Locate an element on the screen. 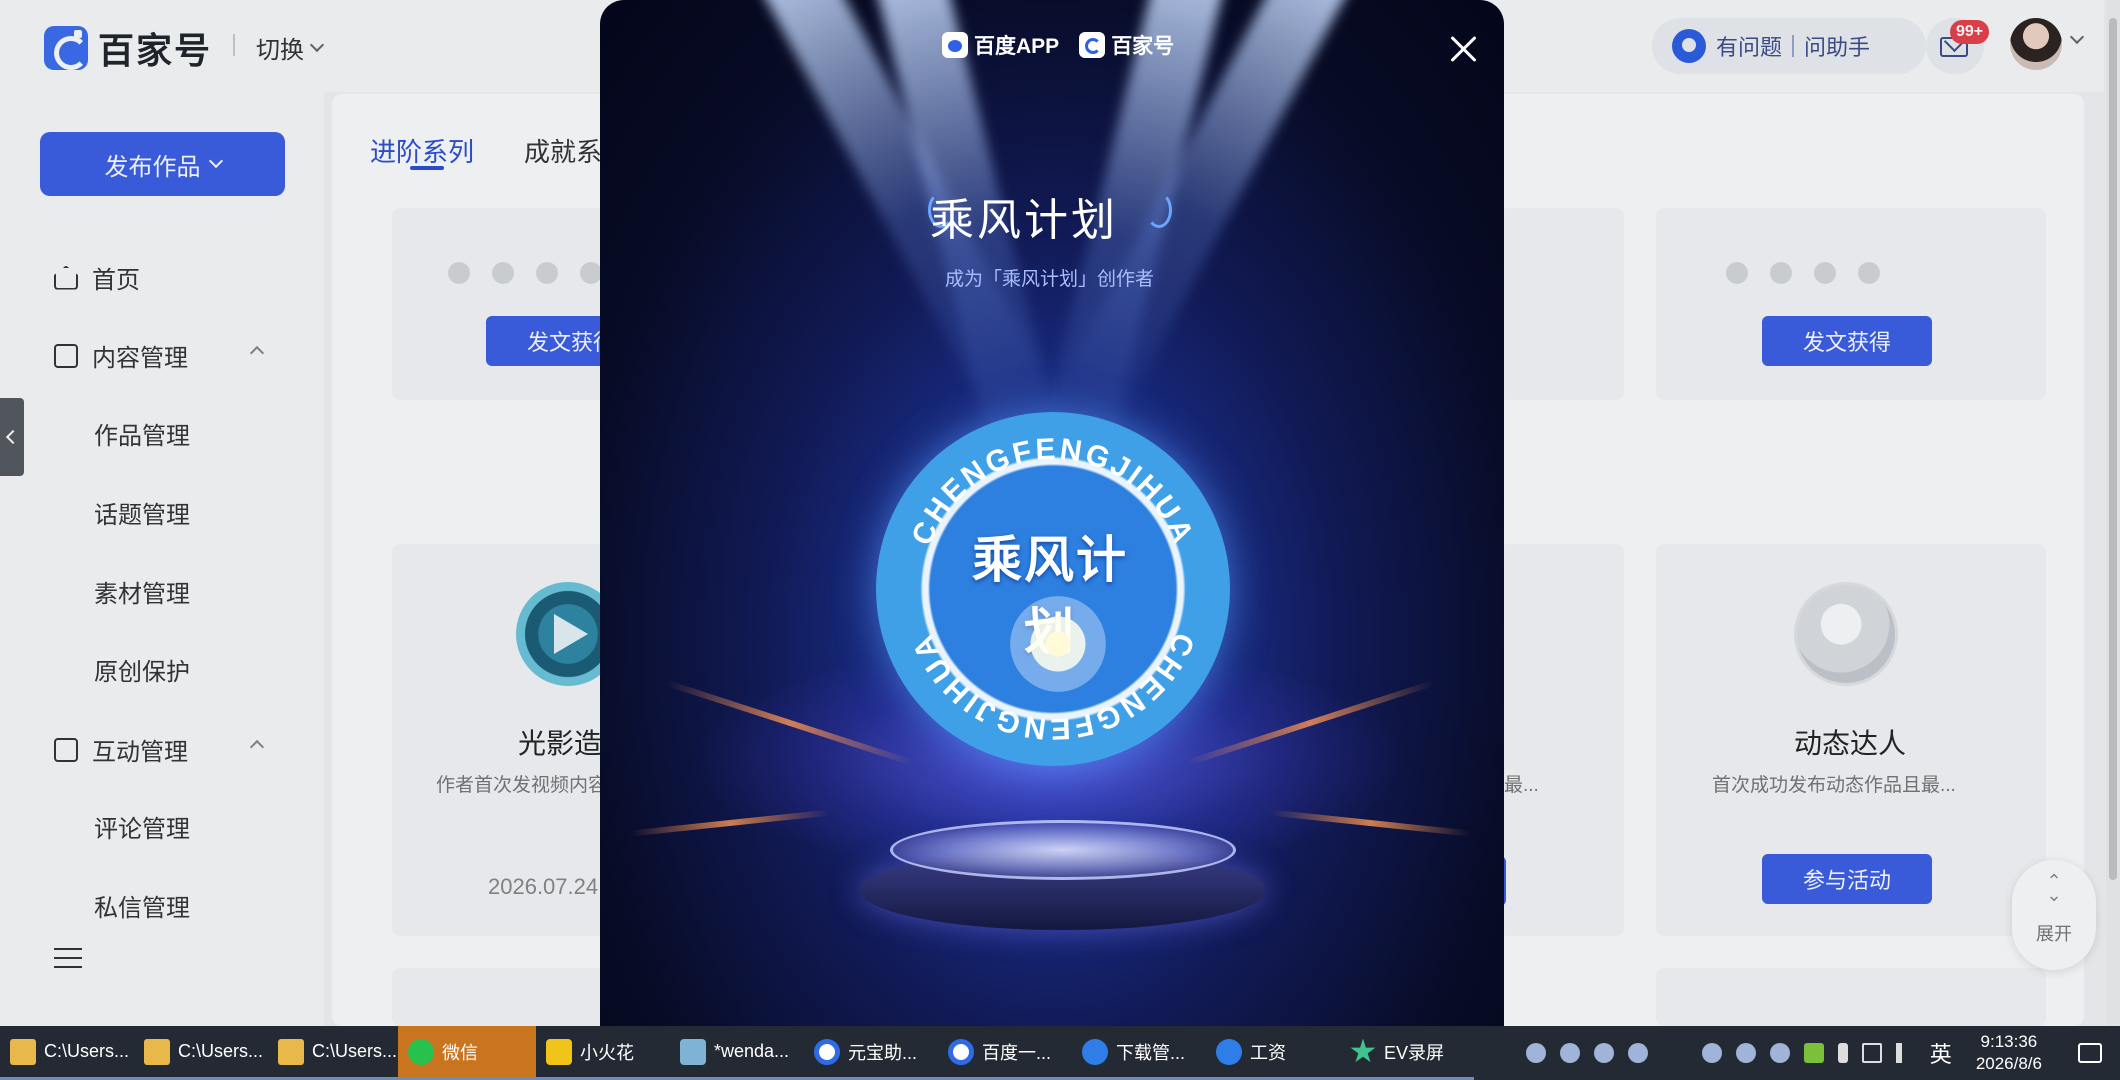  close-icon is located at coordinates (1463, 49).